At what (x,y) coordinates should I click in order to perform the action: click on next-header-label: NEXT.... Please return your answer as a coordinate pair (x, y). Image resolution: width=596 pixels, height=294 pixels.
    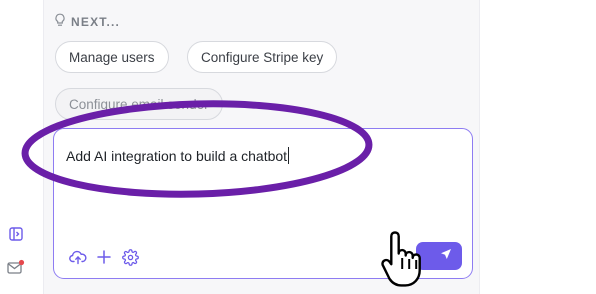
    Looking at the image, I should click on (96, 21).